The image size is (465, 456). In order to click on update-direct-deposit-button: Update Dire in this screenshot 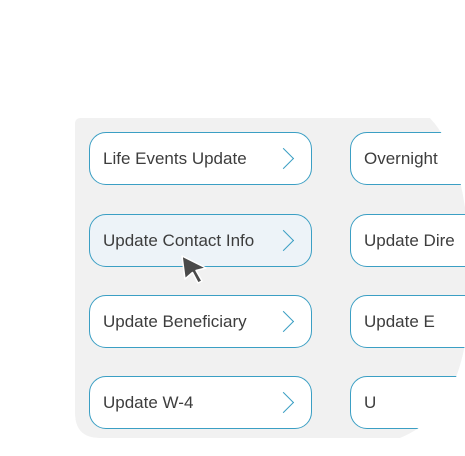, I will do `click(407, 240)`.